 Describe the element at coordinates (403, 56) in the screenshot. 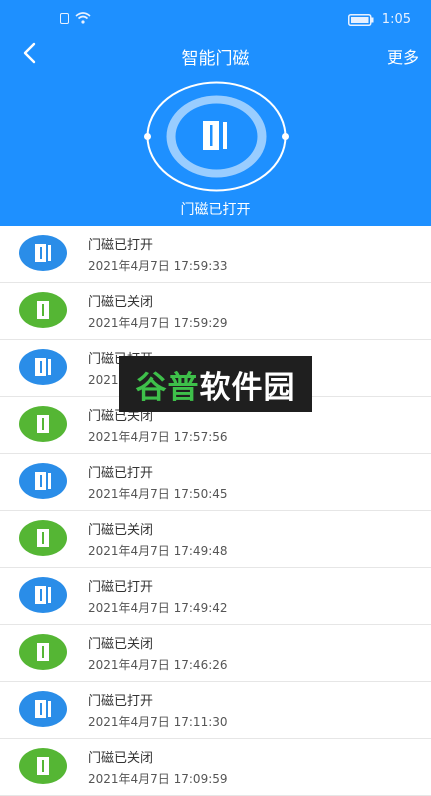

I see `more-button: 更多` at that location.